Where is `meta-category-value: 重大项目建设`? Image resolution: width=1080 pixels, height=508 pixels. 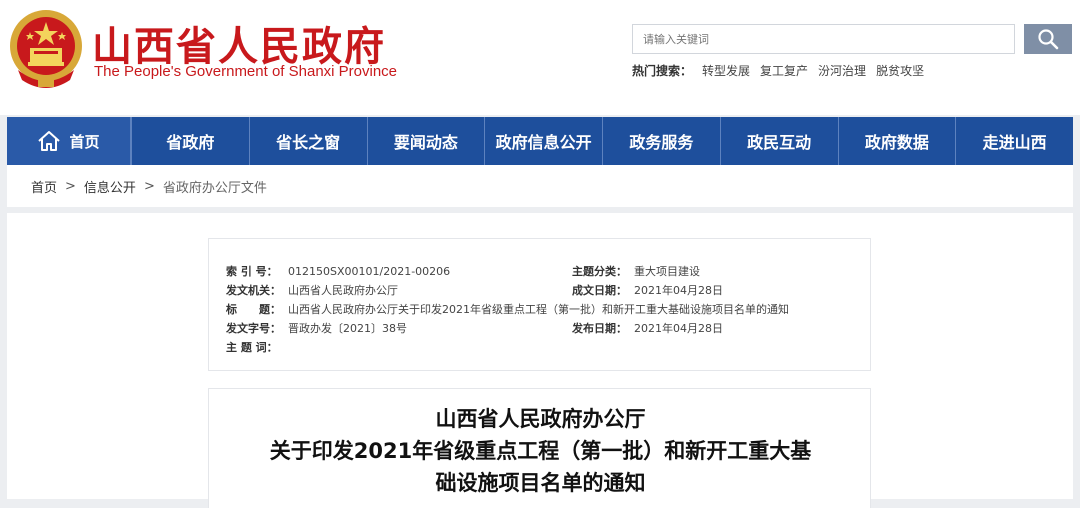 meta-category-value: 重大项目建设 is located at coordinates (667, 271).